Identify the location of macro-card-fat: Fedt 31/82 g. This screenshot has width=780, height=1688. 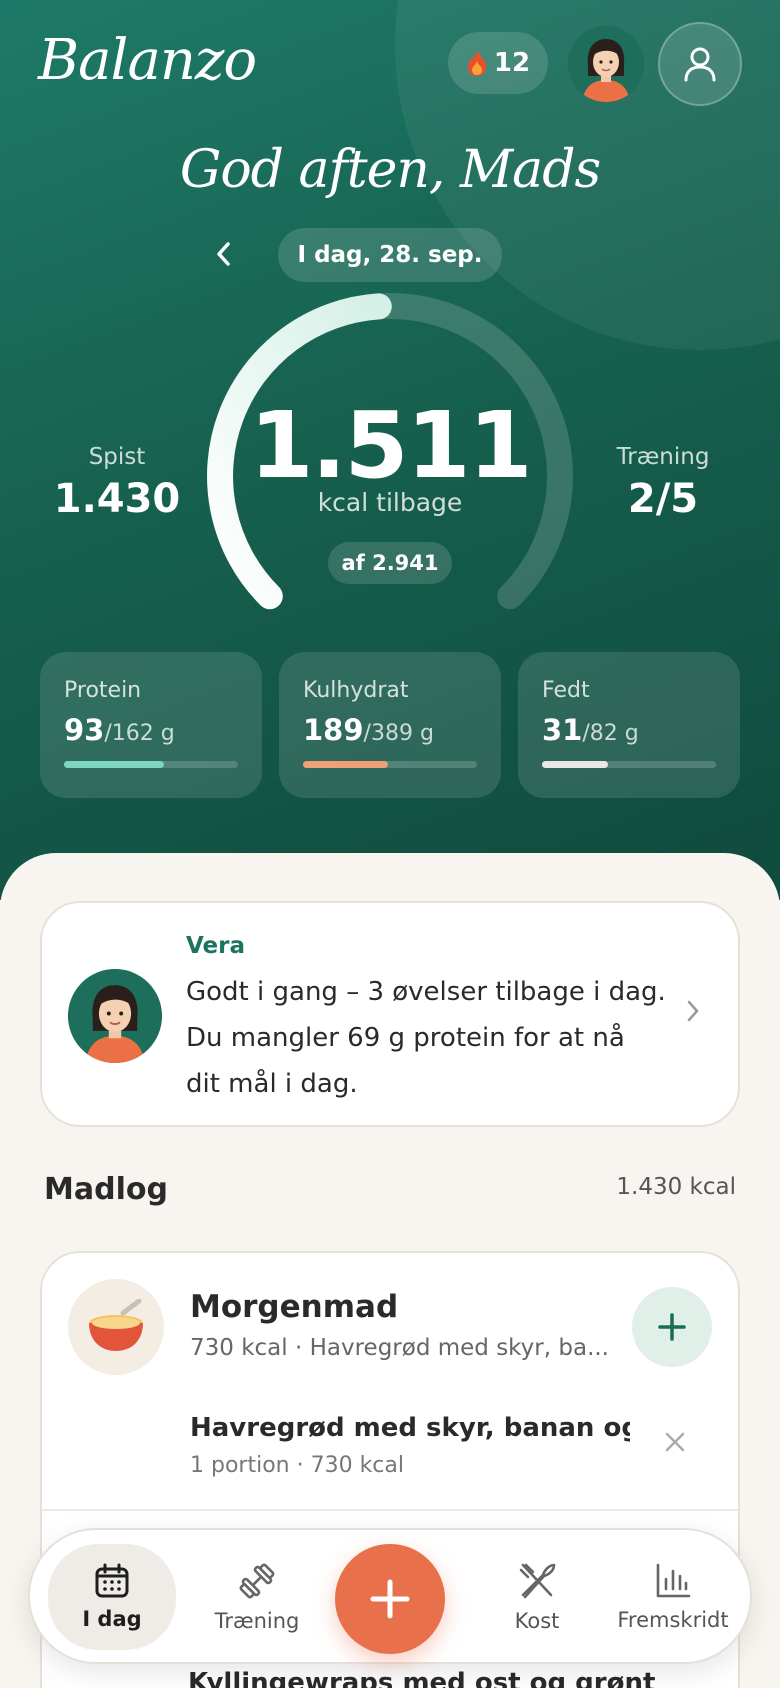
(629, 725).